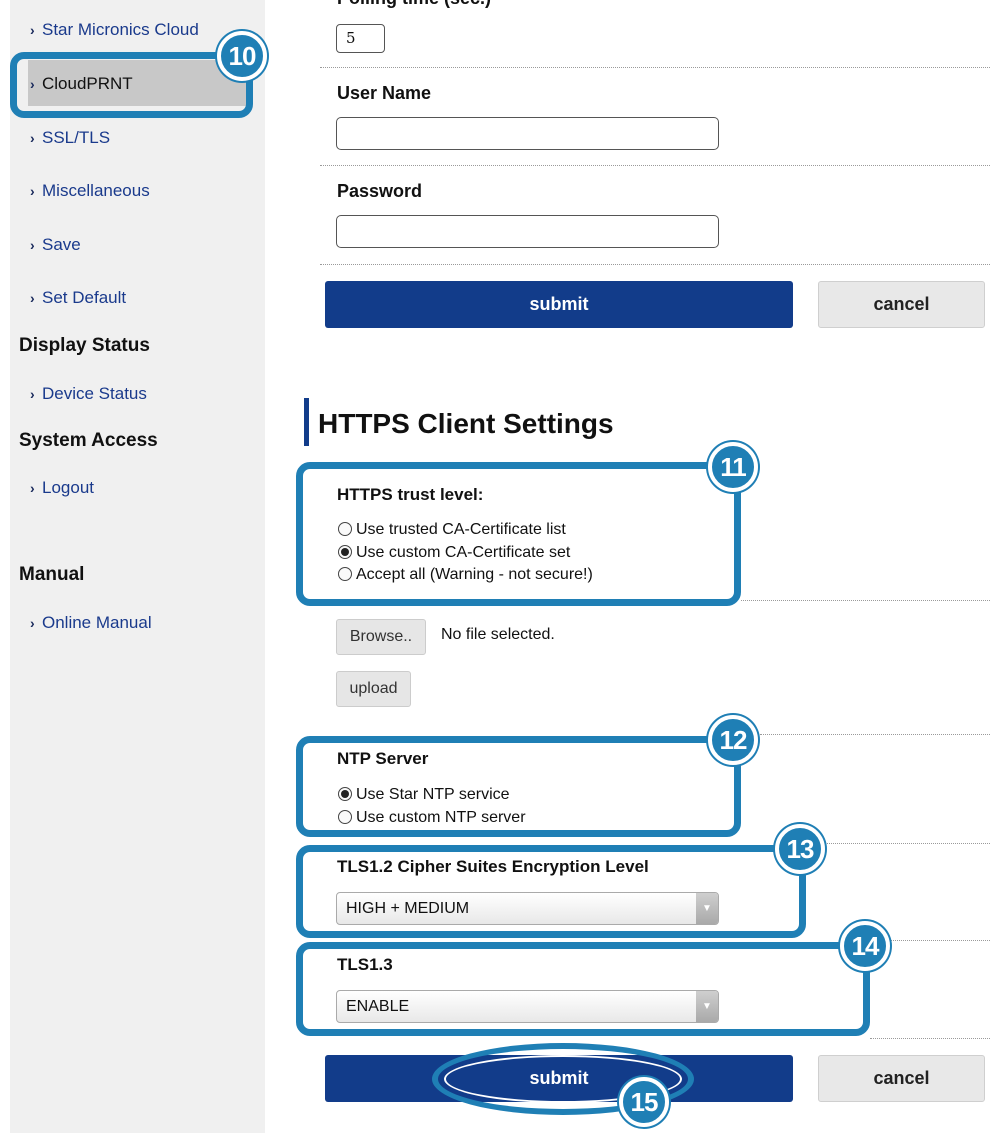 This screenshot has height=1133, width=1000. Describe the element at coordinates (410, 494) in the screenshot. I see `trust-level-label: HTTPS trust level:` at that location.